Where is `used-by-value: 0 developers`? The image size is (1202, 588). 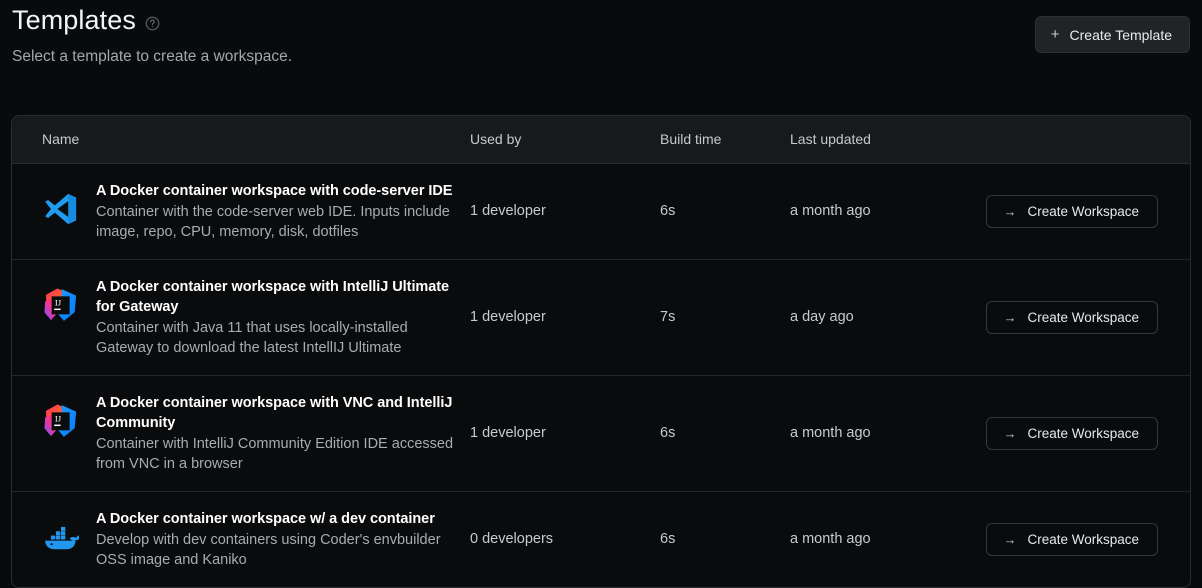
used-by-value: 0 developers is located at coordinates (512, 539).